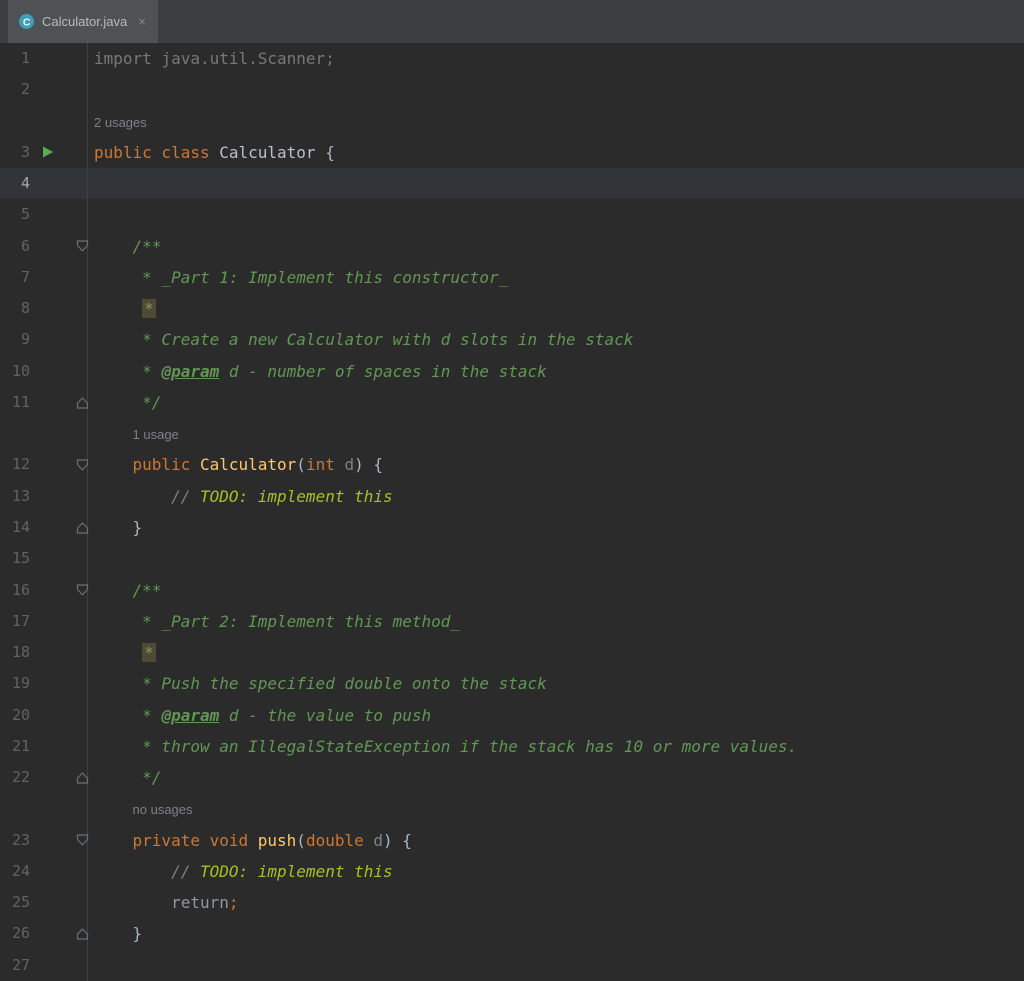 Image resolution: width=1024 pixels, height=981 pixels. I want to click on code-line: 15, so click(512, 559).